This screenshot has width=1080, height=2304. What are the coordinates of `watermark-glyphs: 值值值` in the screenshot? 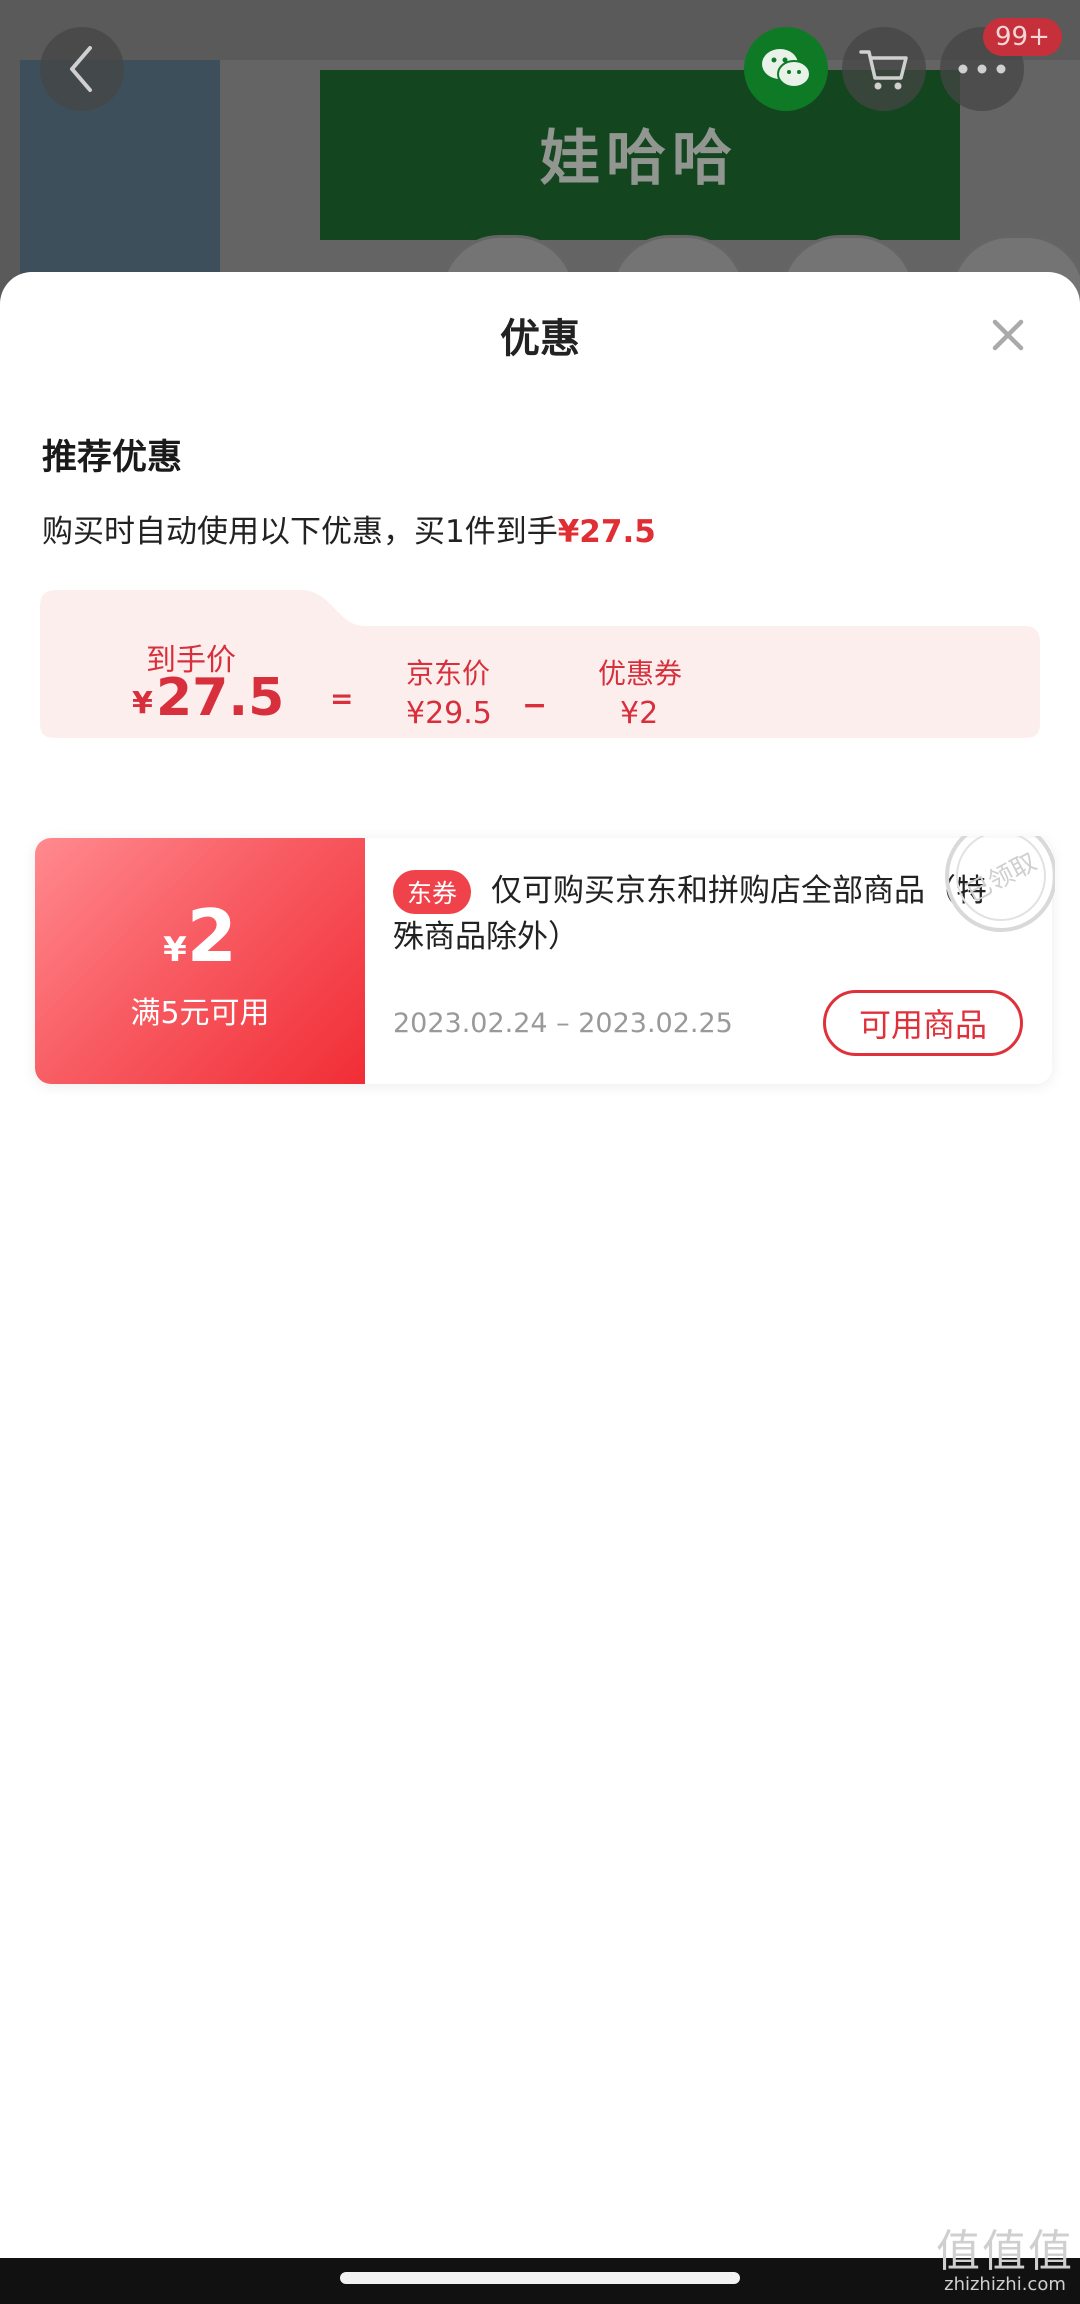 It's located at (1005, 2251).